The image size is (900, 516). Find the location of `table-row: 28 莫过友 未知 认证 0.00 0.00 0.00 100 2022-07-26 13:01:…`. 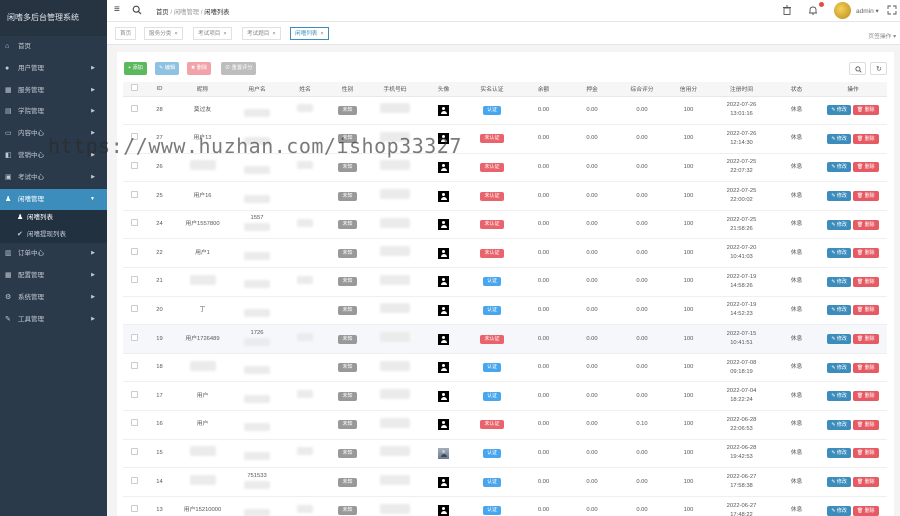

table-row: 28 莫过友 未知 认证 0.00 0.00 0.00 100 2022-07-26 13:01:… is located at coordinates (505, 111).